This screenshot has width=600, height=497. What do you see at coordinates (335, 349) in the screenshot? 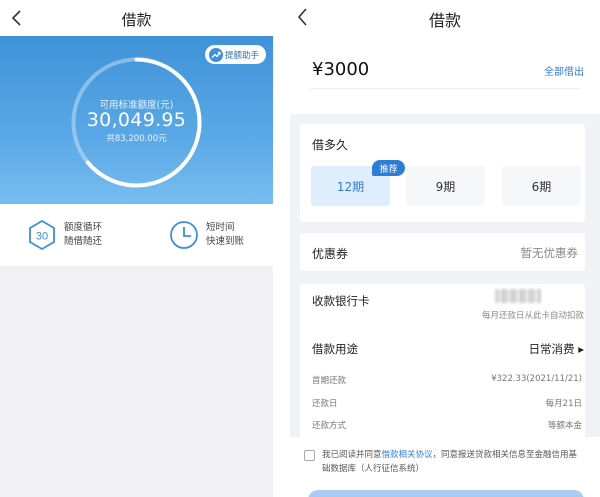
I see `purpose-label: 借款用途` at bounding box center [335, 349].